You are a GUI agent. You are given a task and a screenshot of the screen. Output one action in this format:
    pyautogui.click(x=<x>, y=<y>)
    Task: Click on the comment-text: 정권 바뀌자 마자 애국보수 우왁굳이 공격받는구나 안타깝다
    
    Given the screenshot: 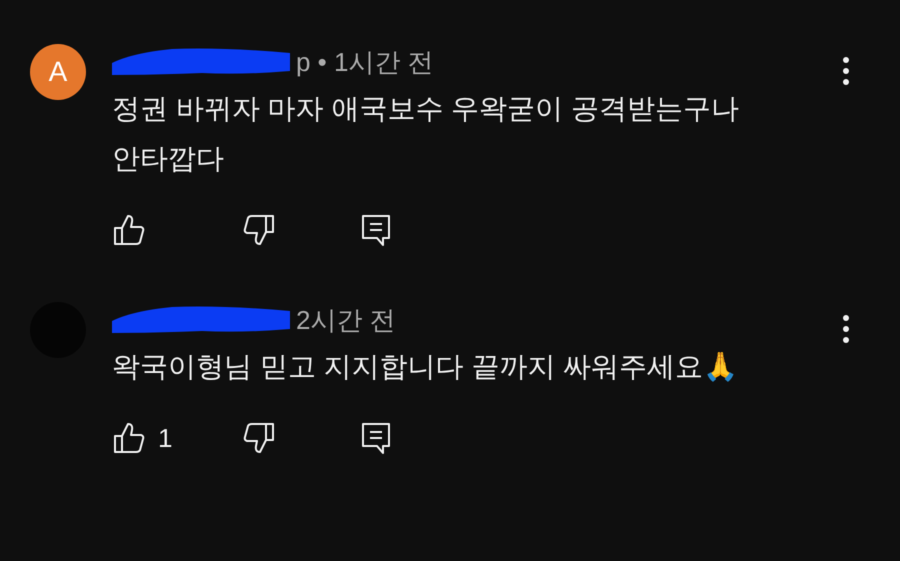 What is the action you would take?
    pyautogui.click(x=426, y=134)
    